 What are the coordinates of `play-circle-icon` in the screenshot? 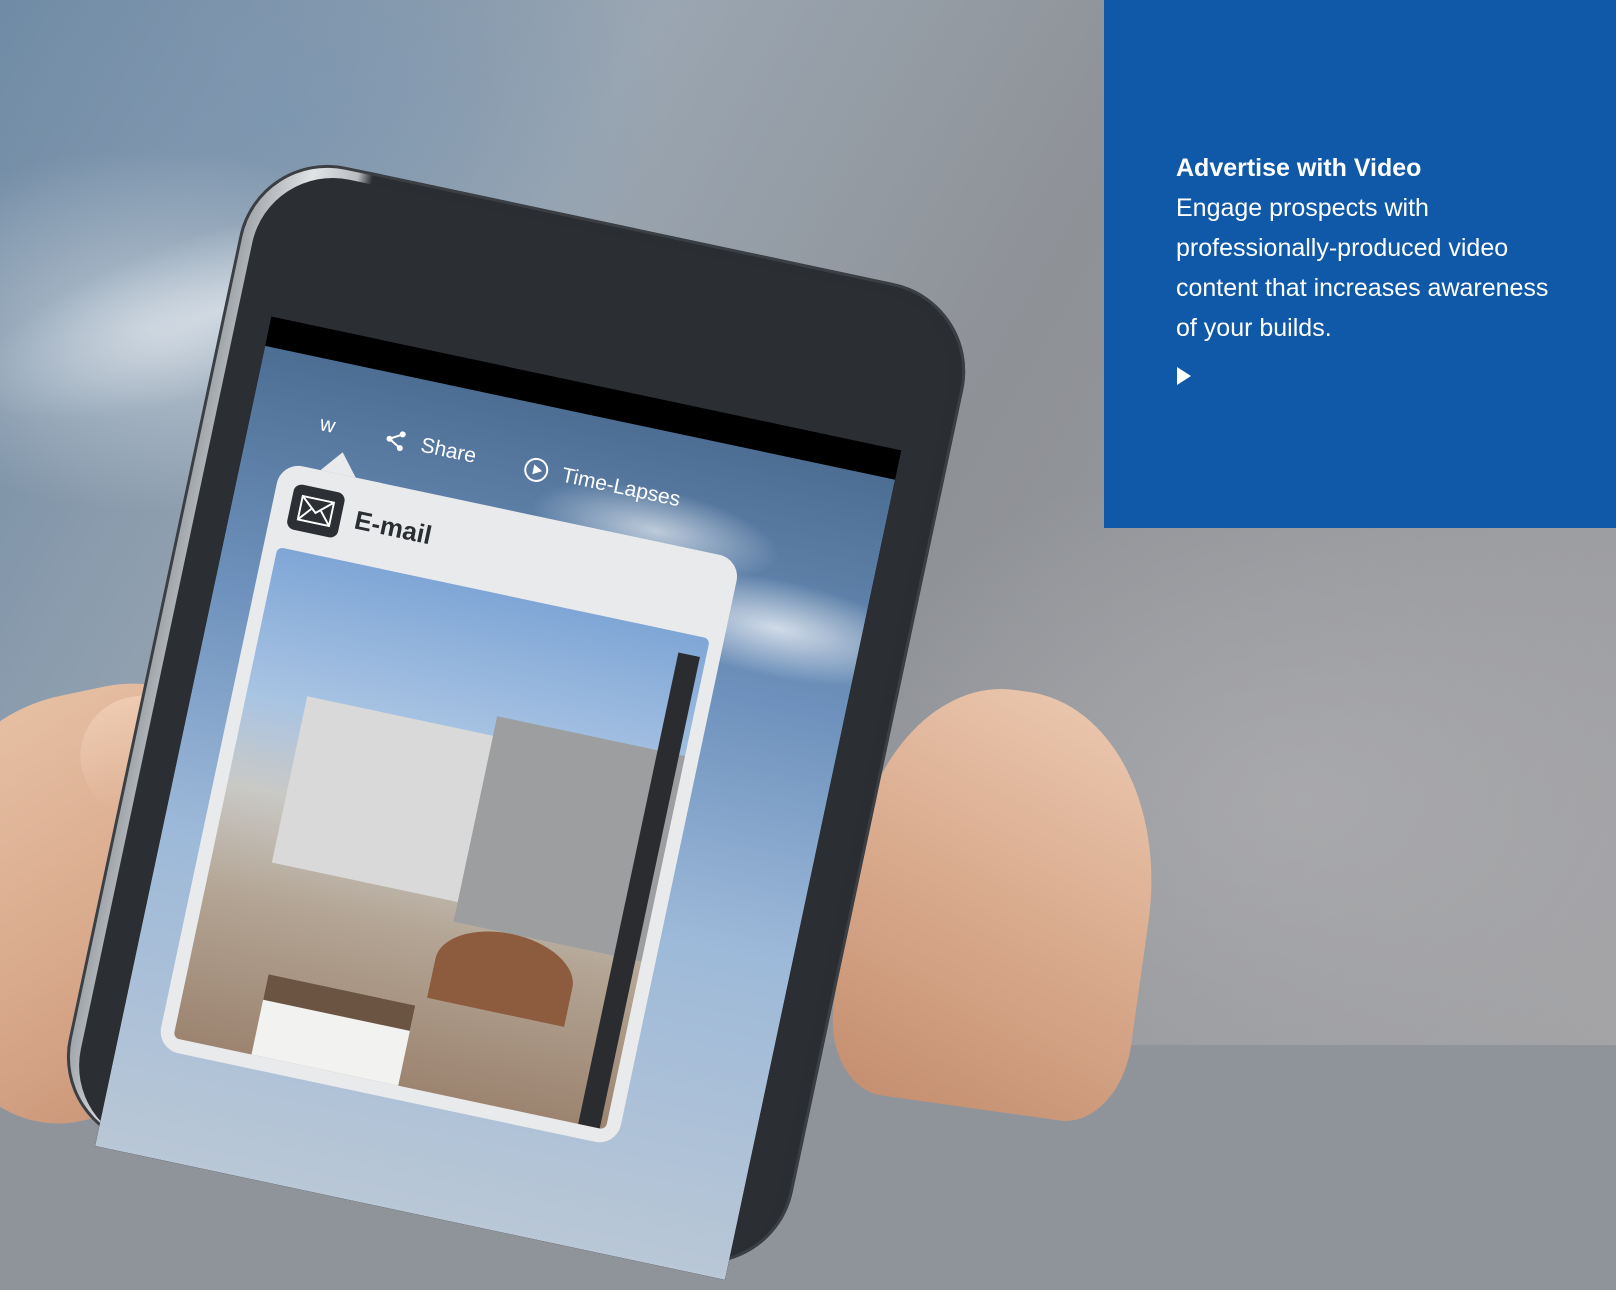 It's located at (536, 469).